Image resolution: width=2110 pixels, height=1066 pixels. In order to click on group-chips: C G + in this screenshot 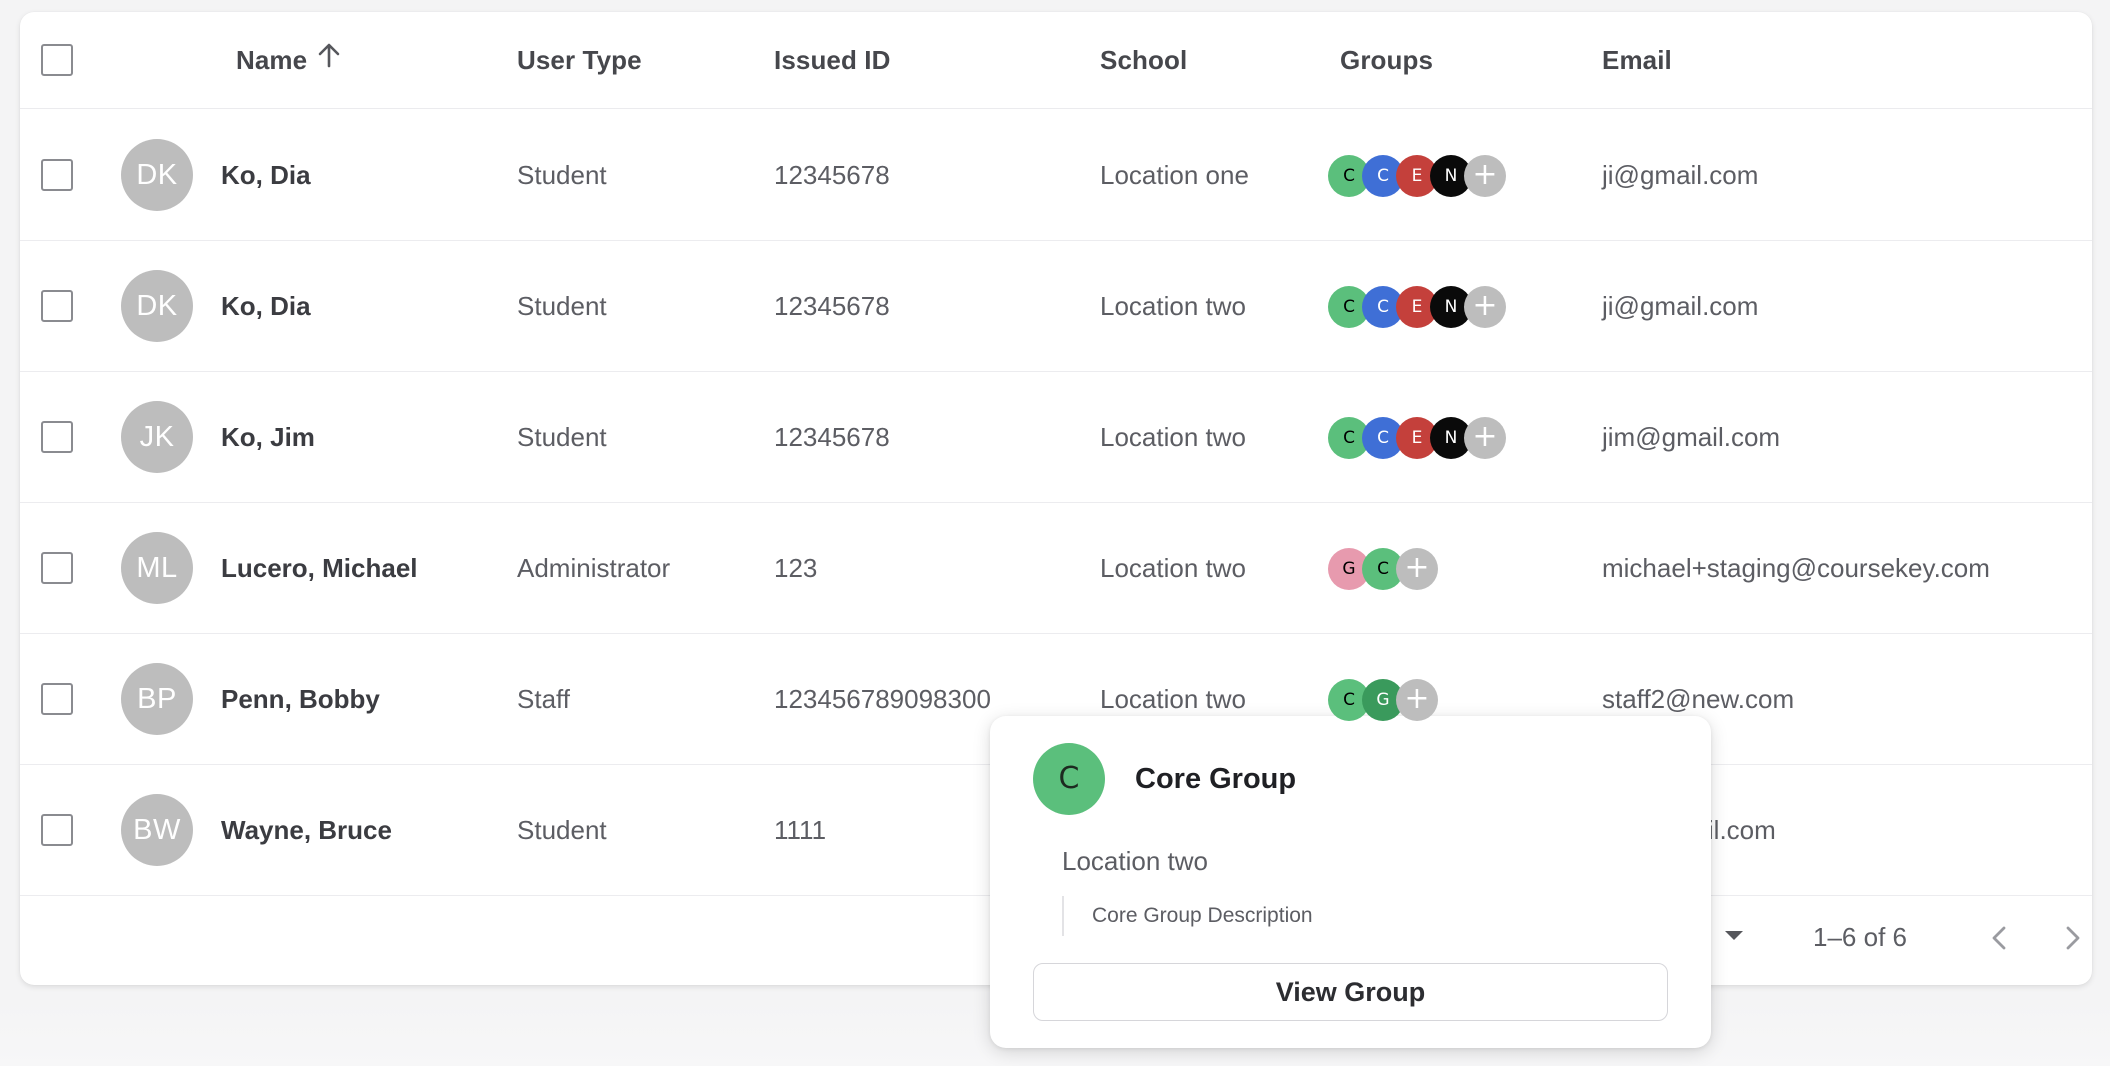, I will do `click(1438, 700)`.